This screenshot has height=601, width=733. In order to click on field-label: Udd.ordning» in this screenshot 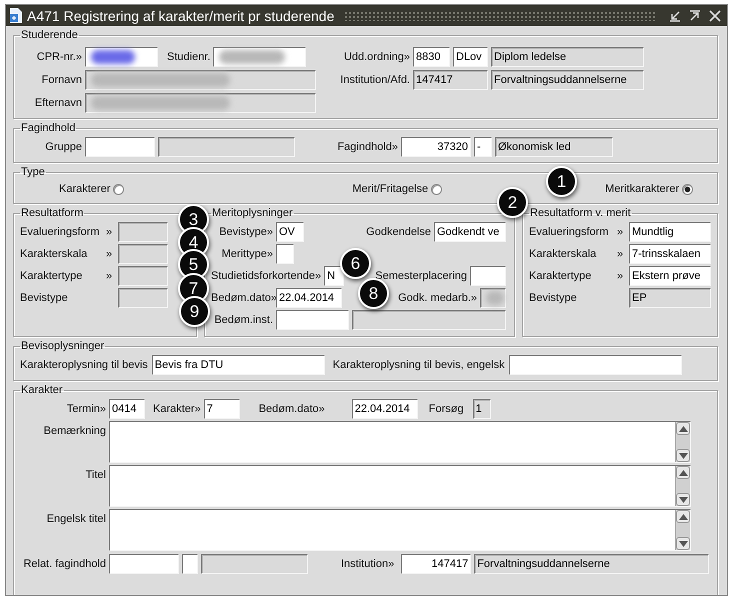, I will do `click(376, 56)`.